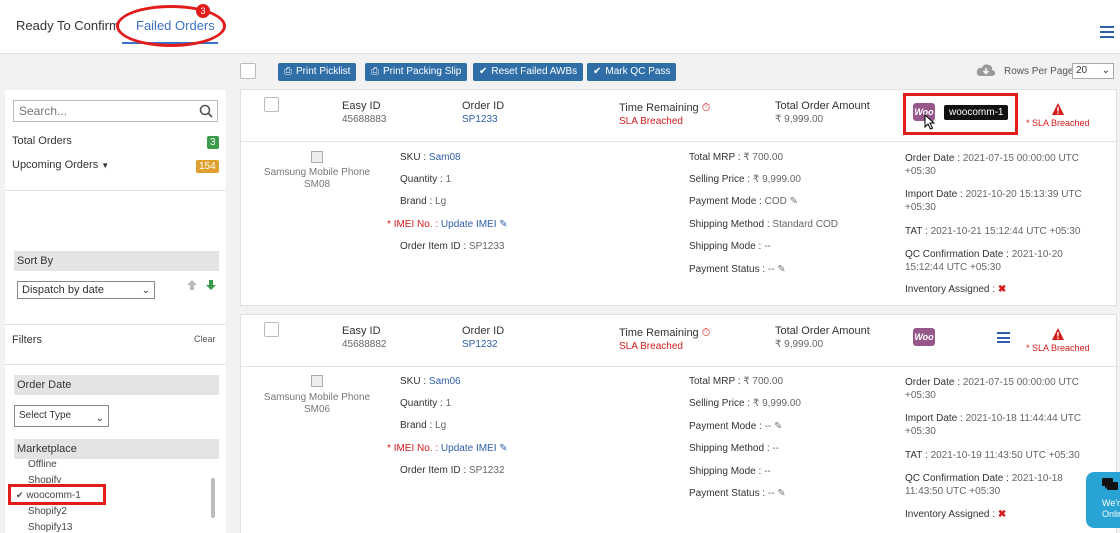 Image resolution: width=1120 pixels, height=533 pixels. What do you see at coordinates (986, 70) in the screenshot?
I see `cloud-download-icon` at bounding box center [986, 70].